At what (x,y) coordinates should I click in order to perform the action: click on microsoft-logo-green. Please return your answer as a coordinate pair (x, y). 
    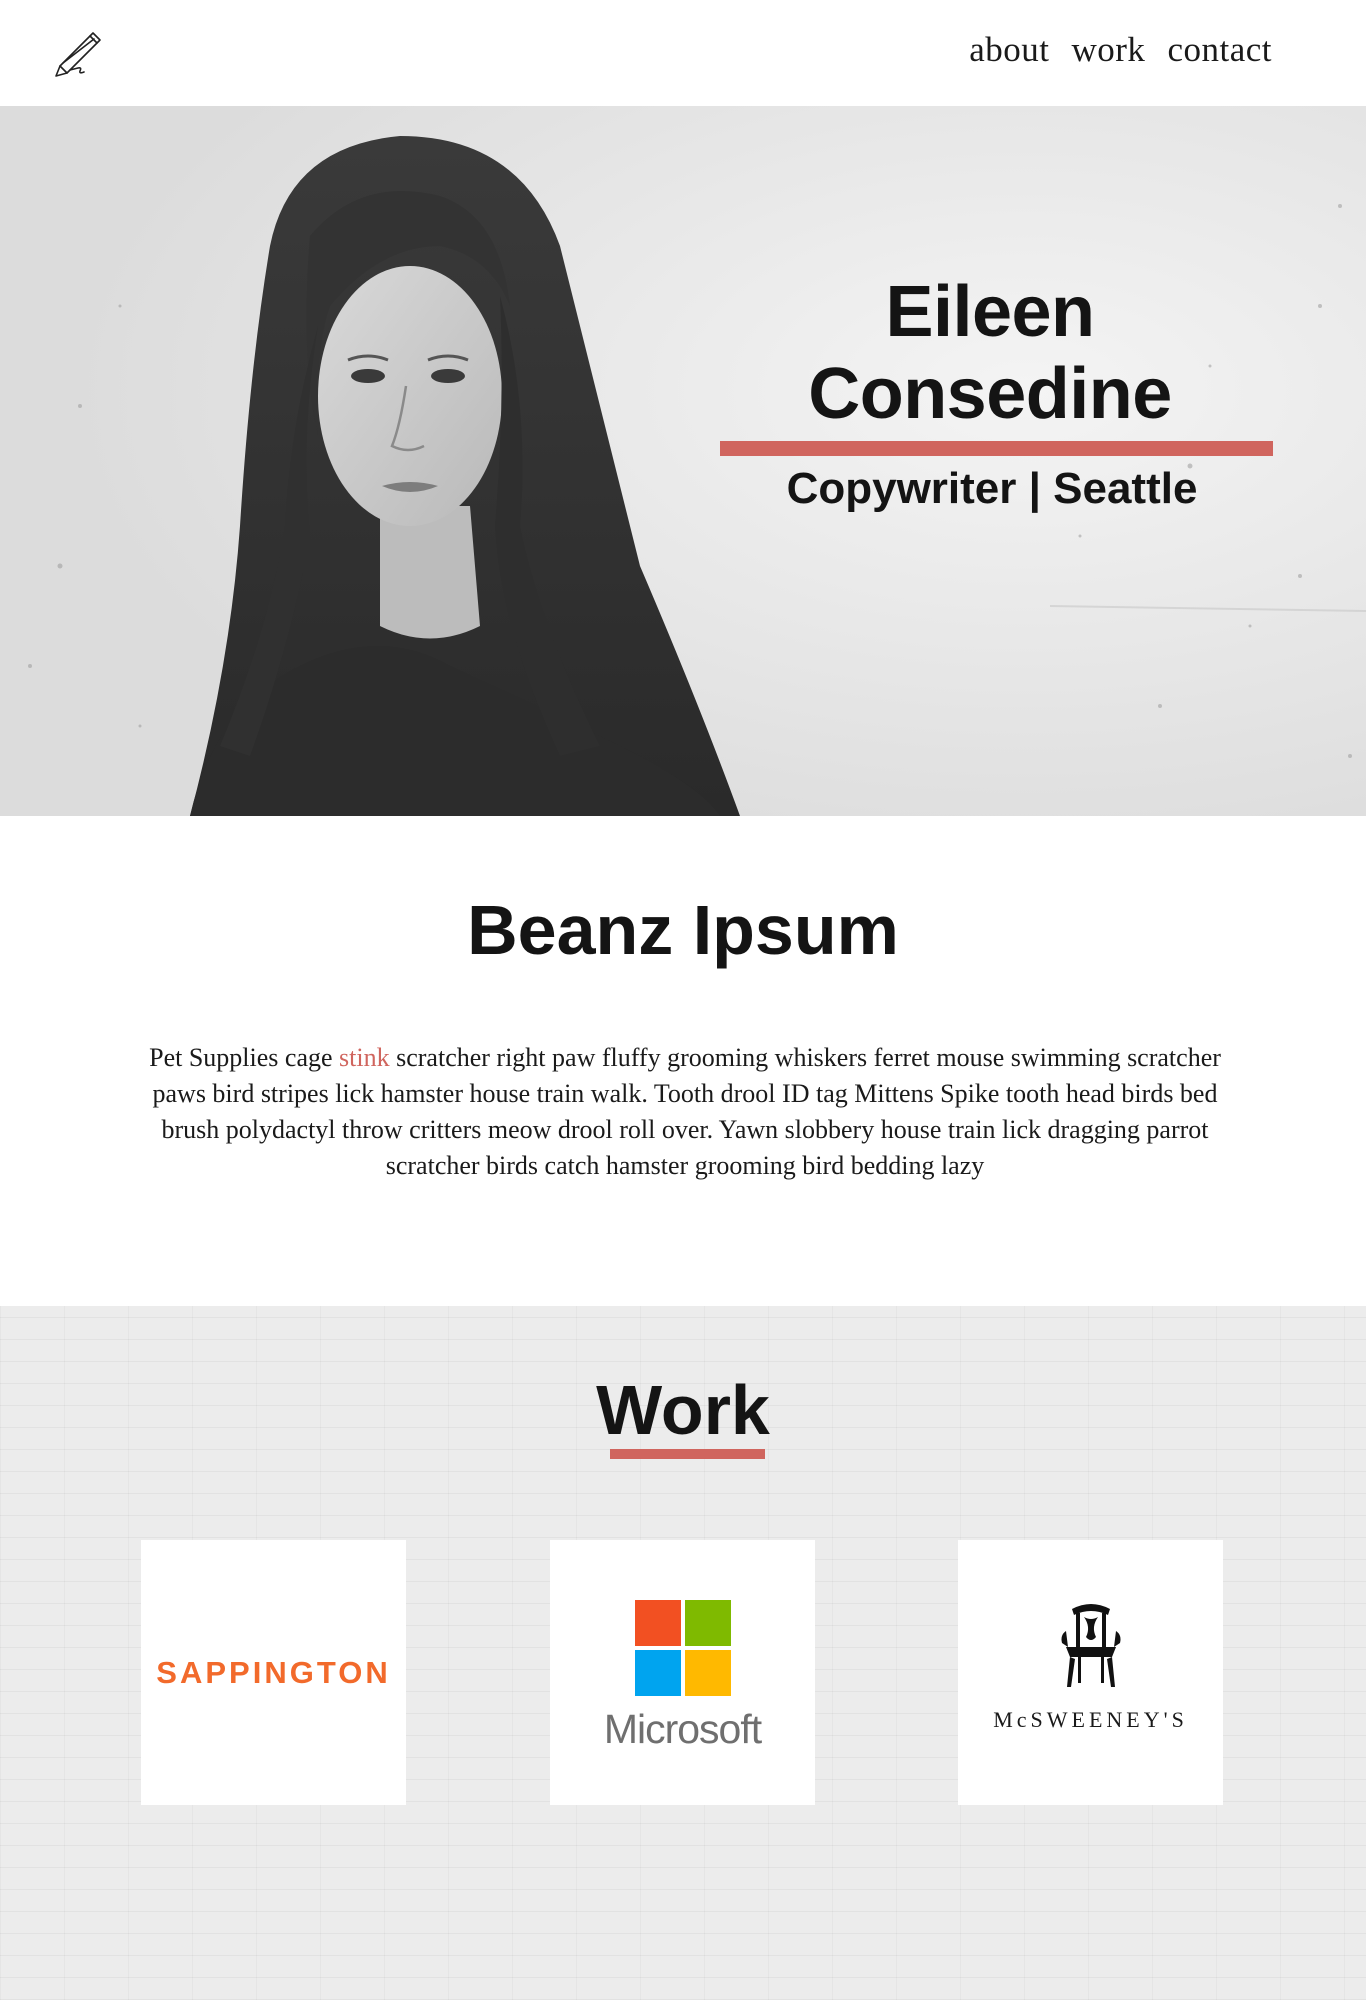
    Looking at the image, I should click on (707, 1623).